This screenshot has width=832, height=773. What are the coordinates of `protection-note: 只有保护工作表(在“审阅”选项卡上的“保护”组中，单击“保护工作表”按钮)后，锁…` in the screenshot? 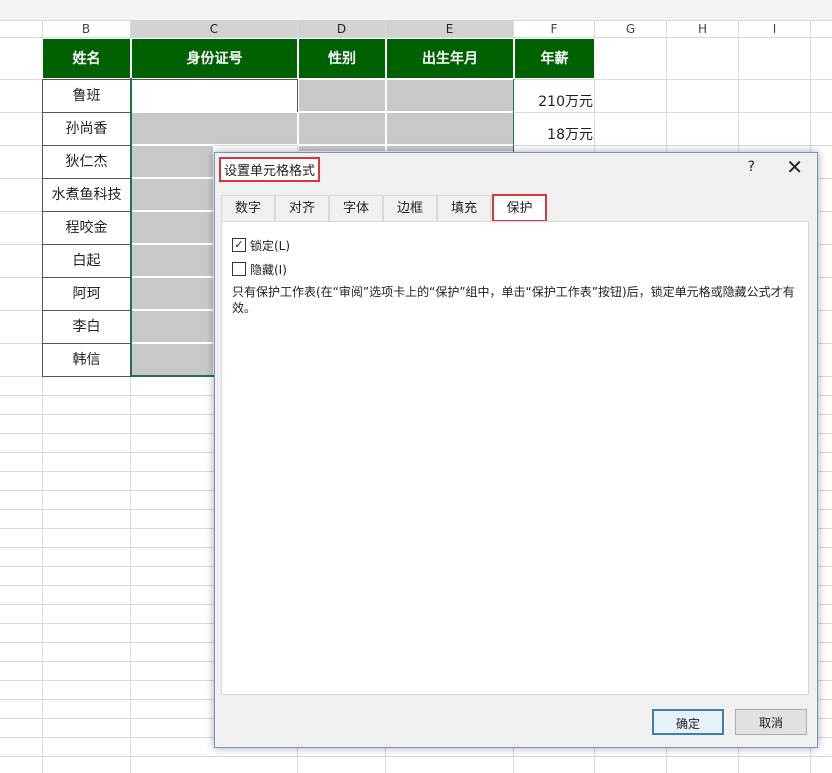 It's located at (513, 300).